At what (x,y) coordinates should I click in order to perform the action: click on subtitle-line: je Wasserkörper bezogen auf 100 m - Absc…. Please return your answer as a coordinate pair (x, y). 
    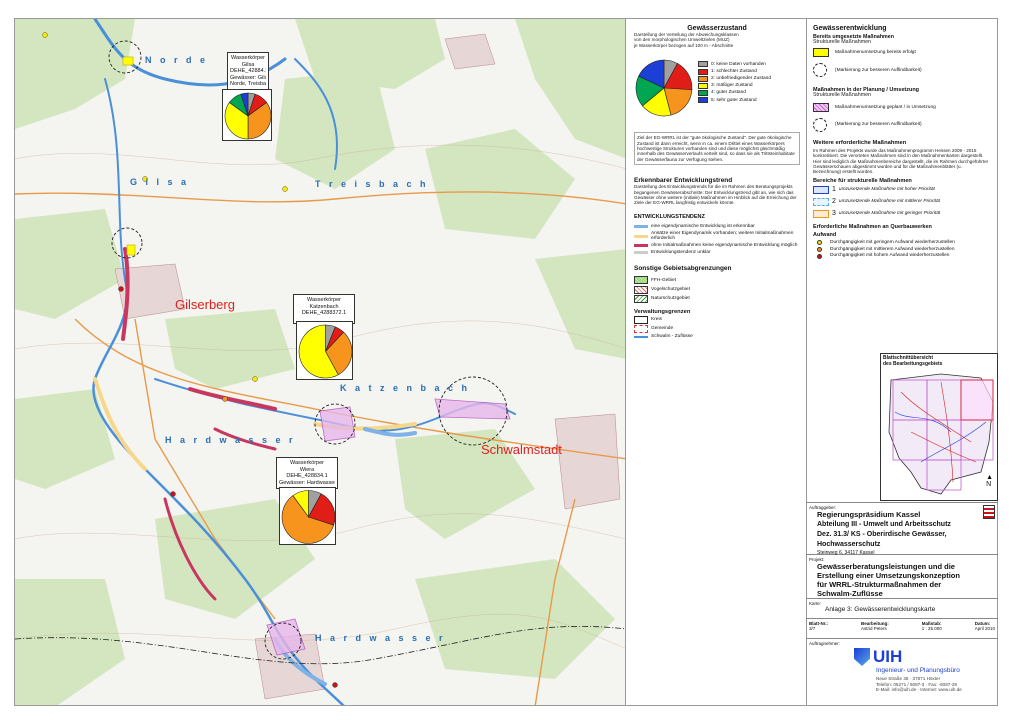
    Looking at the image, I should click on (684, 45).